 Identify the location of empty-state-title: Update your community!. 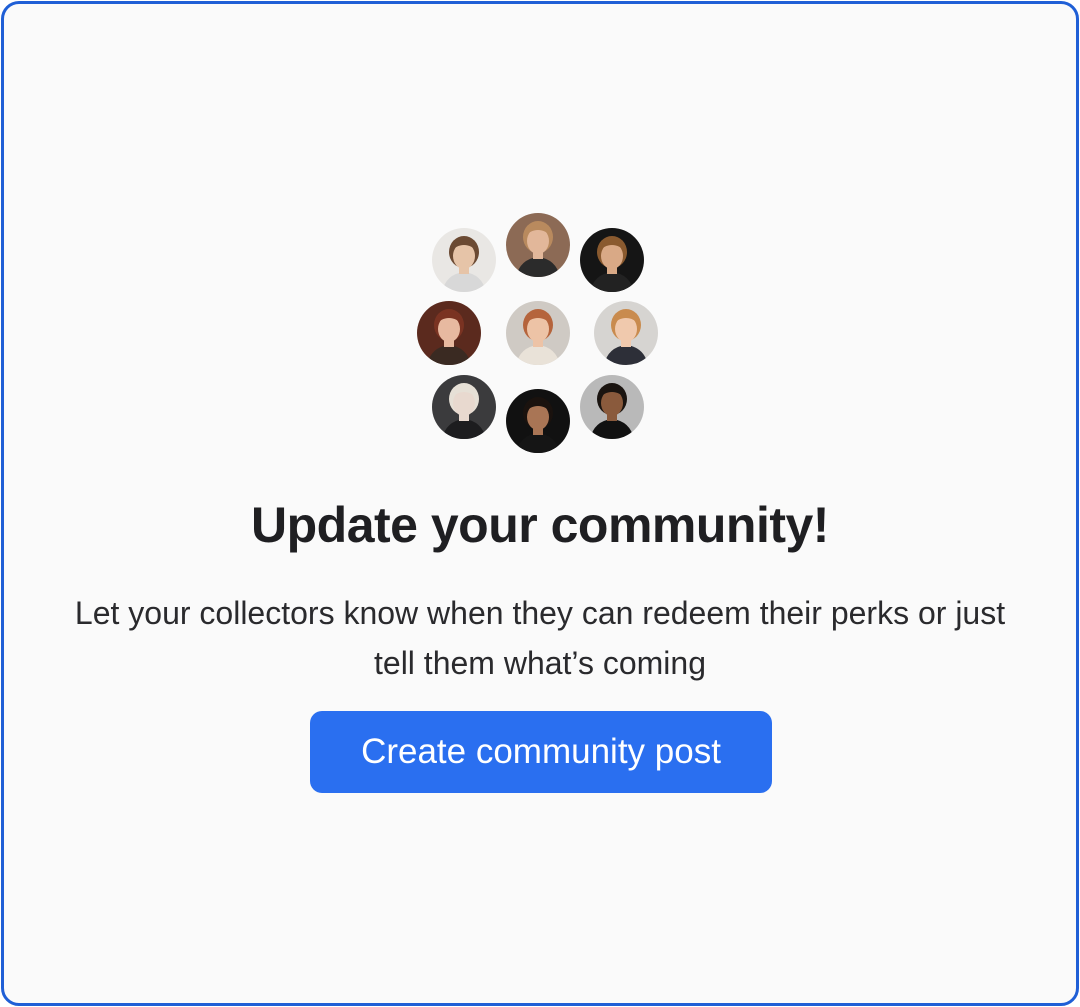
(540, 525).